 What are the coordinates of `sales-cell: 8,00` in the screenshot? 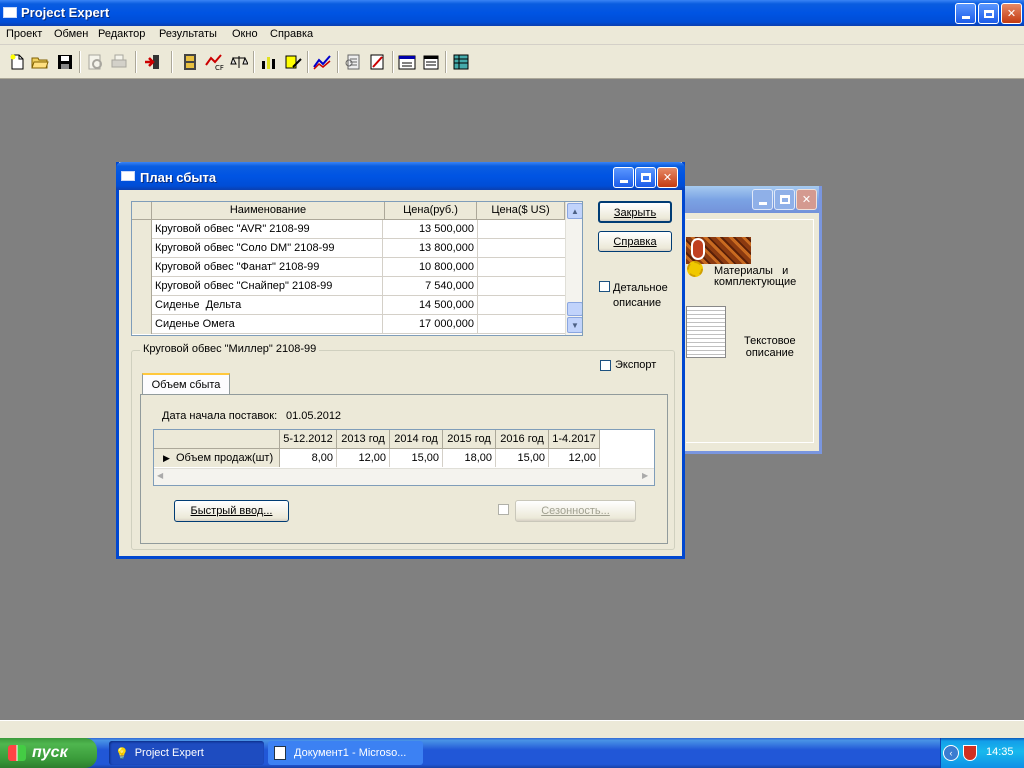 It's located at (308, 458).